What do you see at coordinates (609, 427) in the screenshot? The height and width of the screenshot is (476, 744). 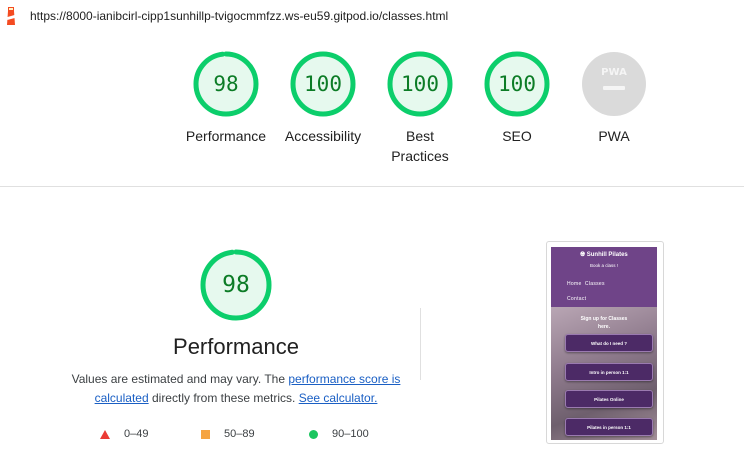 I see `screenshot-button: Pilates in person 1:1` at bounding box center [609, 427].